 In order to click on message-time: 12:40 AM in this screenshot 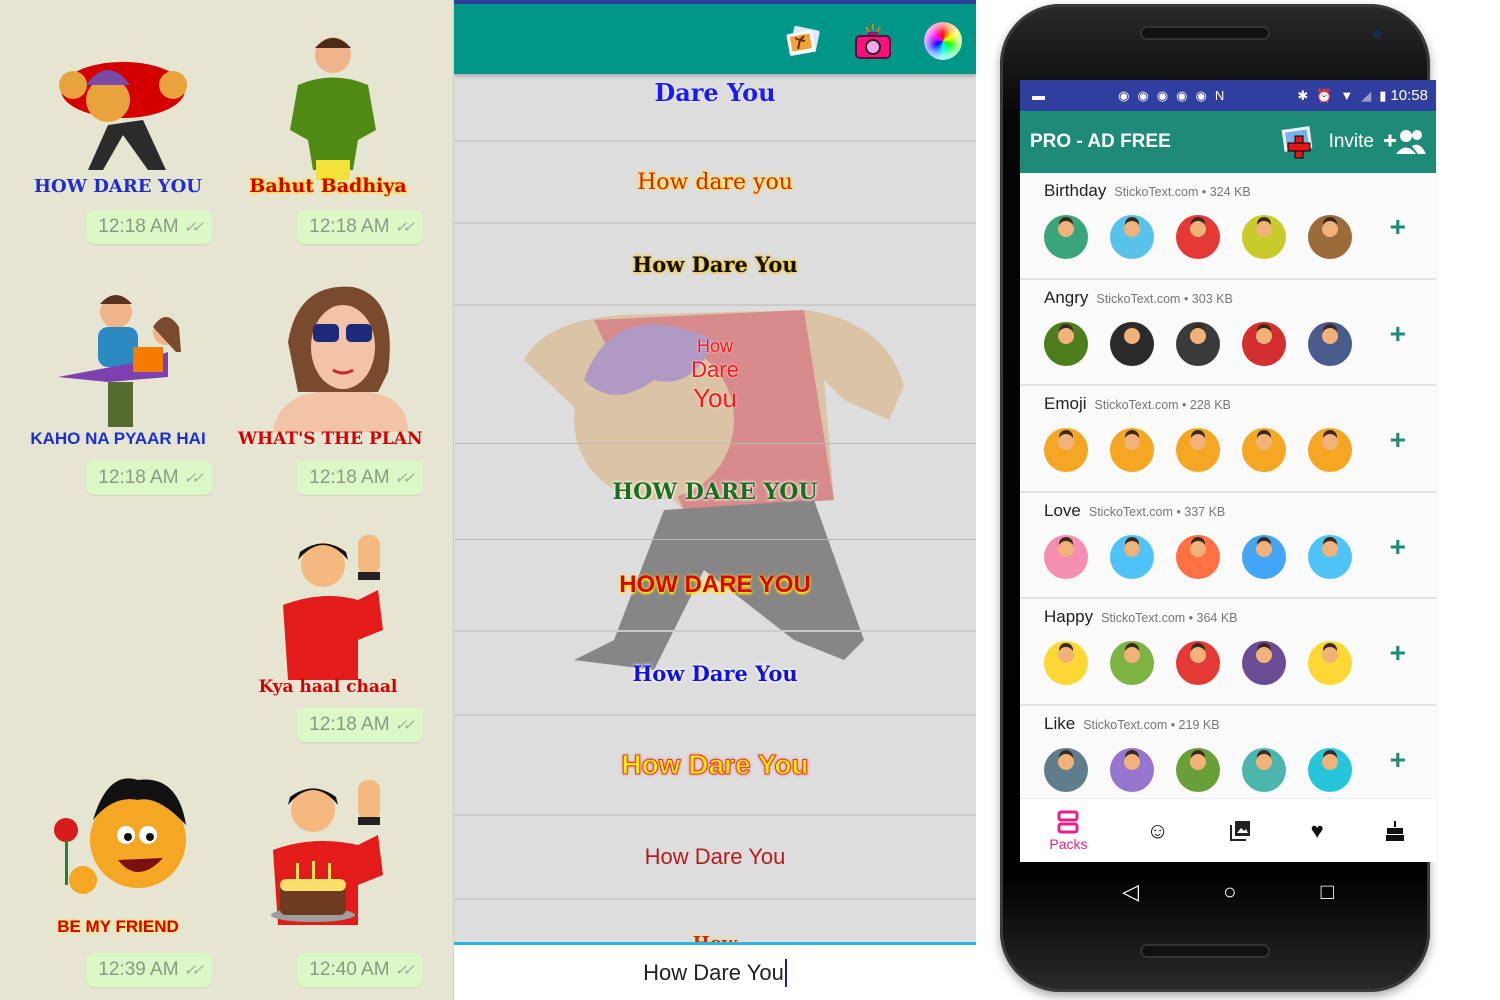, I will do `click(349, 969)`.